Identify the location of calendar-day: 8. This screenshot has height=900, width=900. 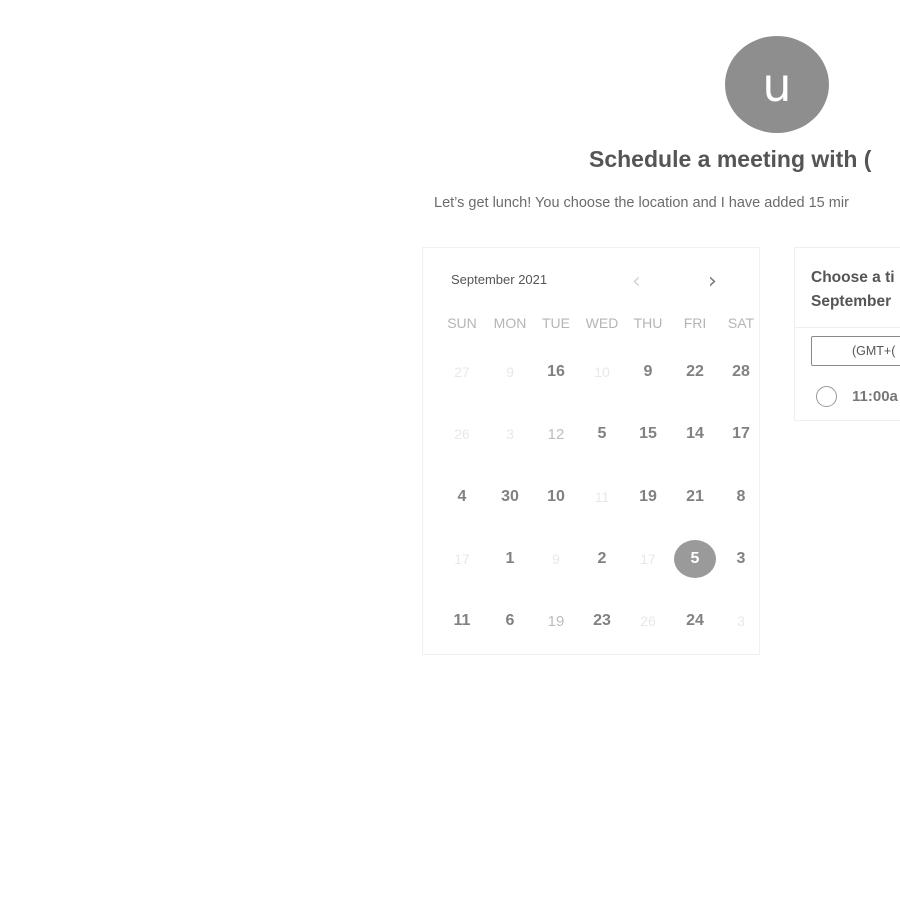
(741, 497).